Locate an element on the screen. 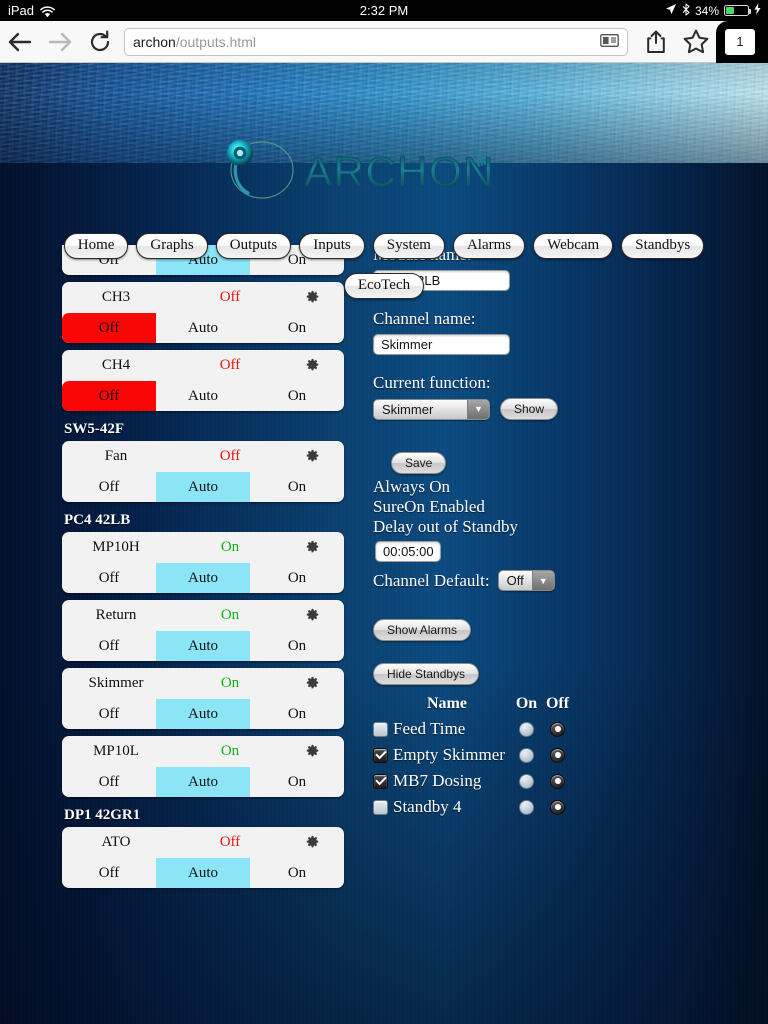  tab-switcher: 1 is located at coordinates (742, 41).